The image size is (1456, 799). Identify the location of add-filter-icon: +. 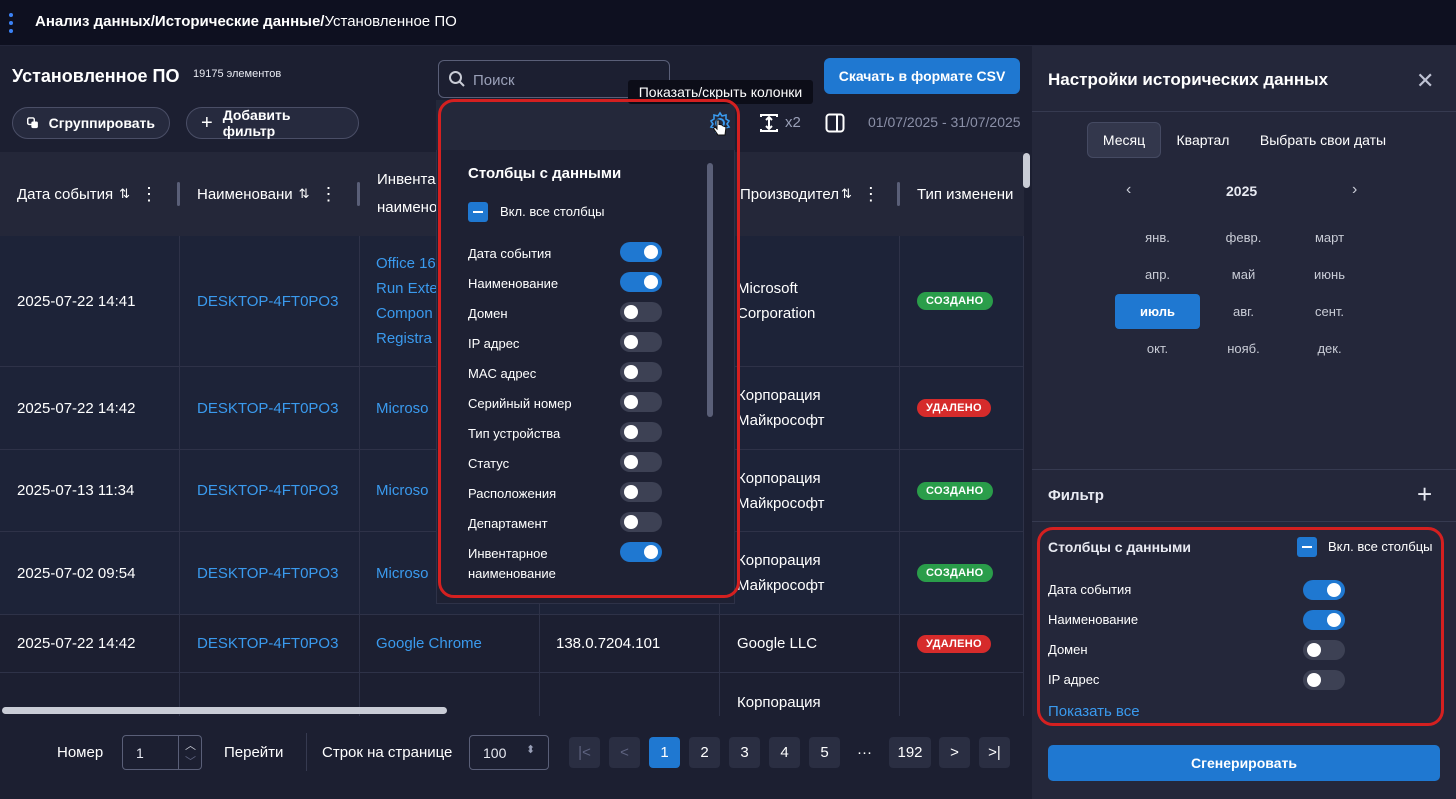
(1424, 494).